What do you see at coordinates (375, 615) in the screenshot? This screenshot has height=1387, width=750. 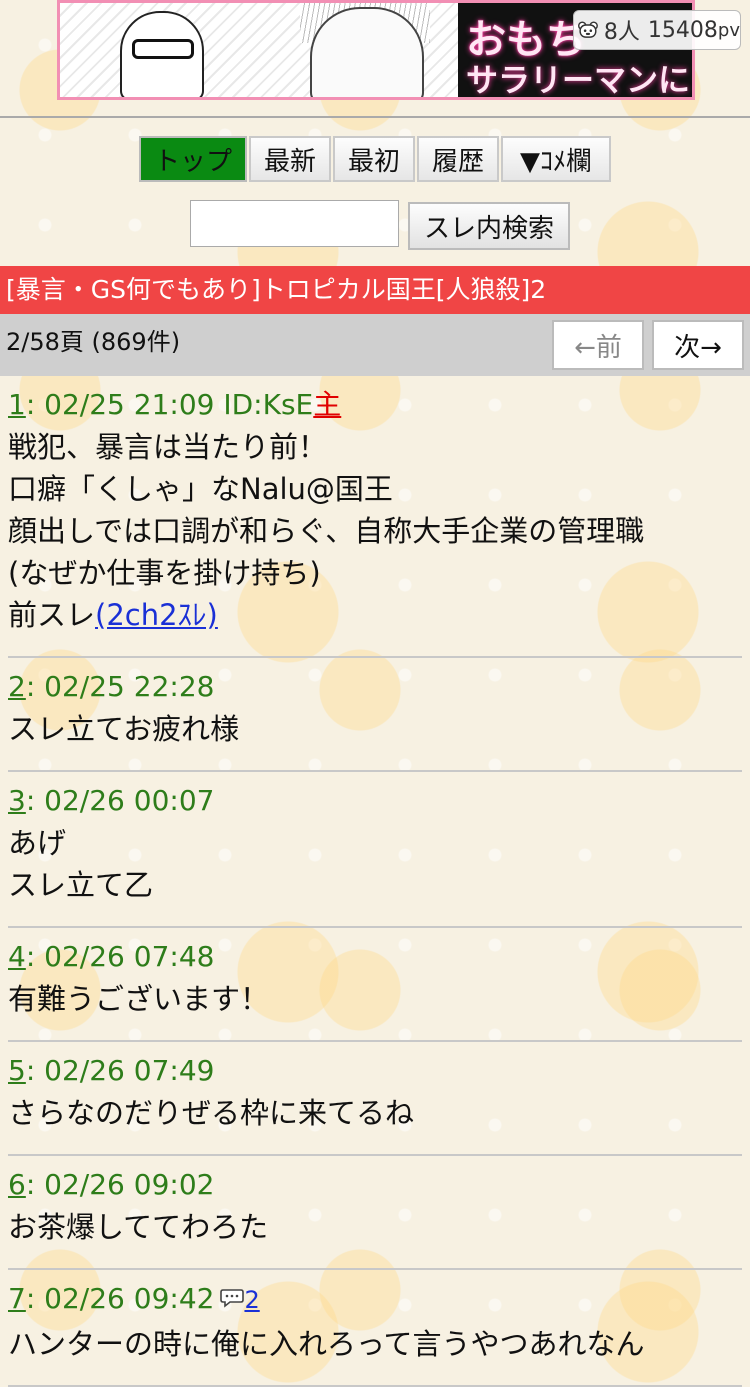 I see `post-line: 前スレ(2ch2ｽﾚ)` at bounding box center [375, 615].